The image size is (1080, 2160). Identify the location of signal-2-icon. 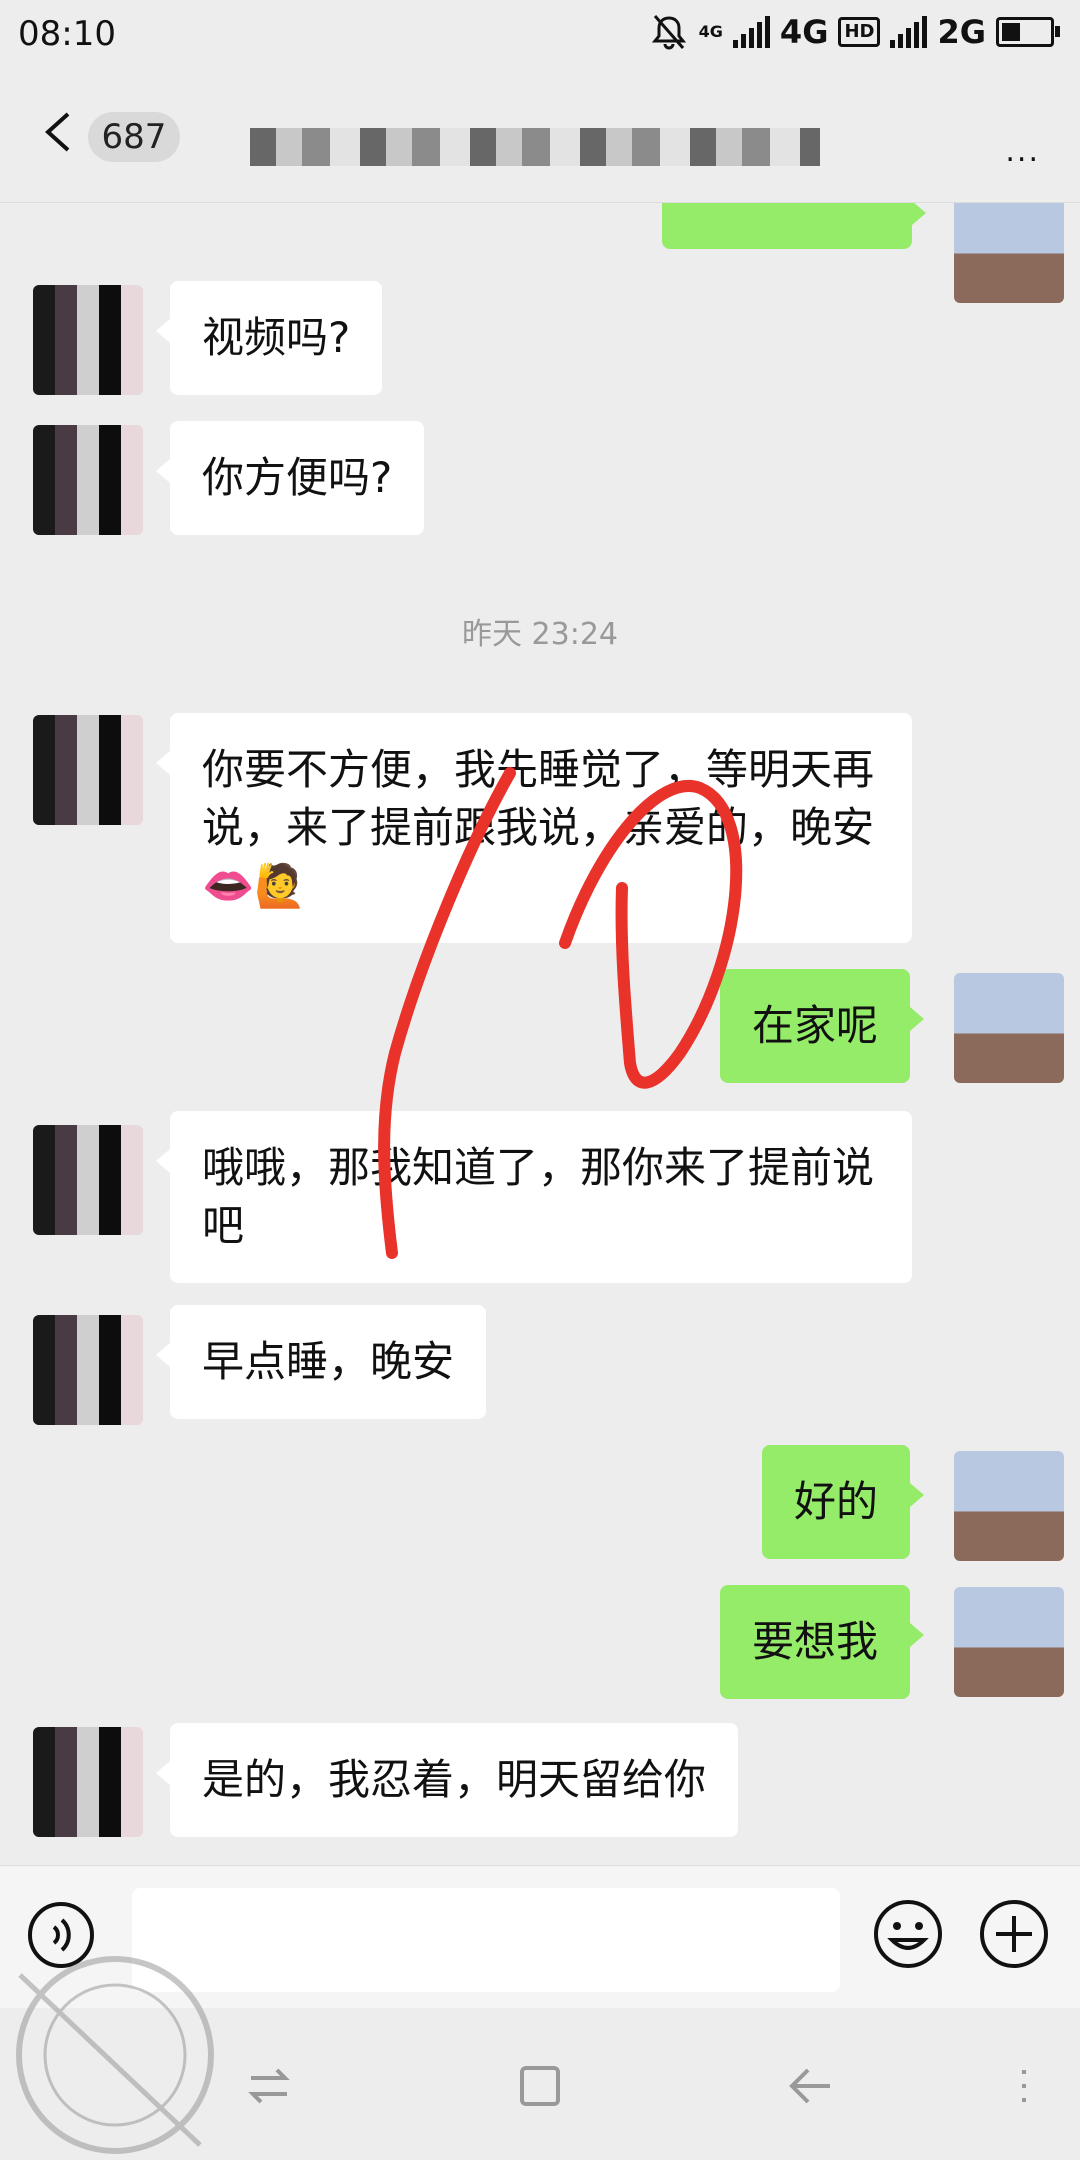
(909, 32).